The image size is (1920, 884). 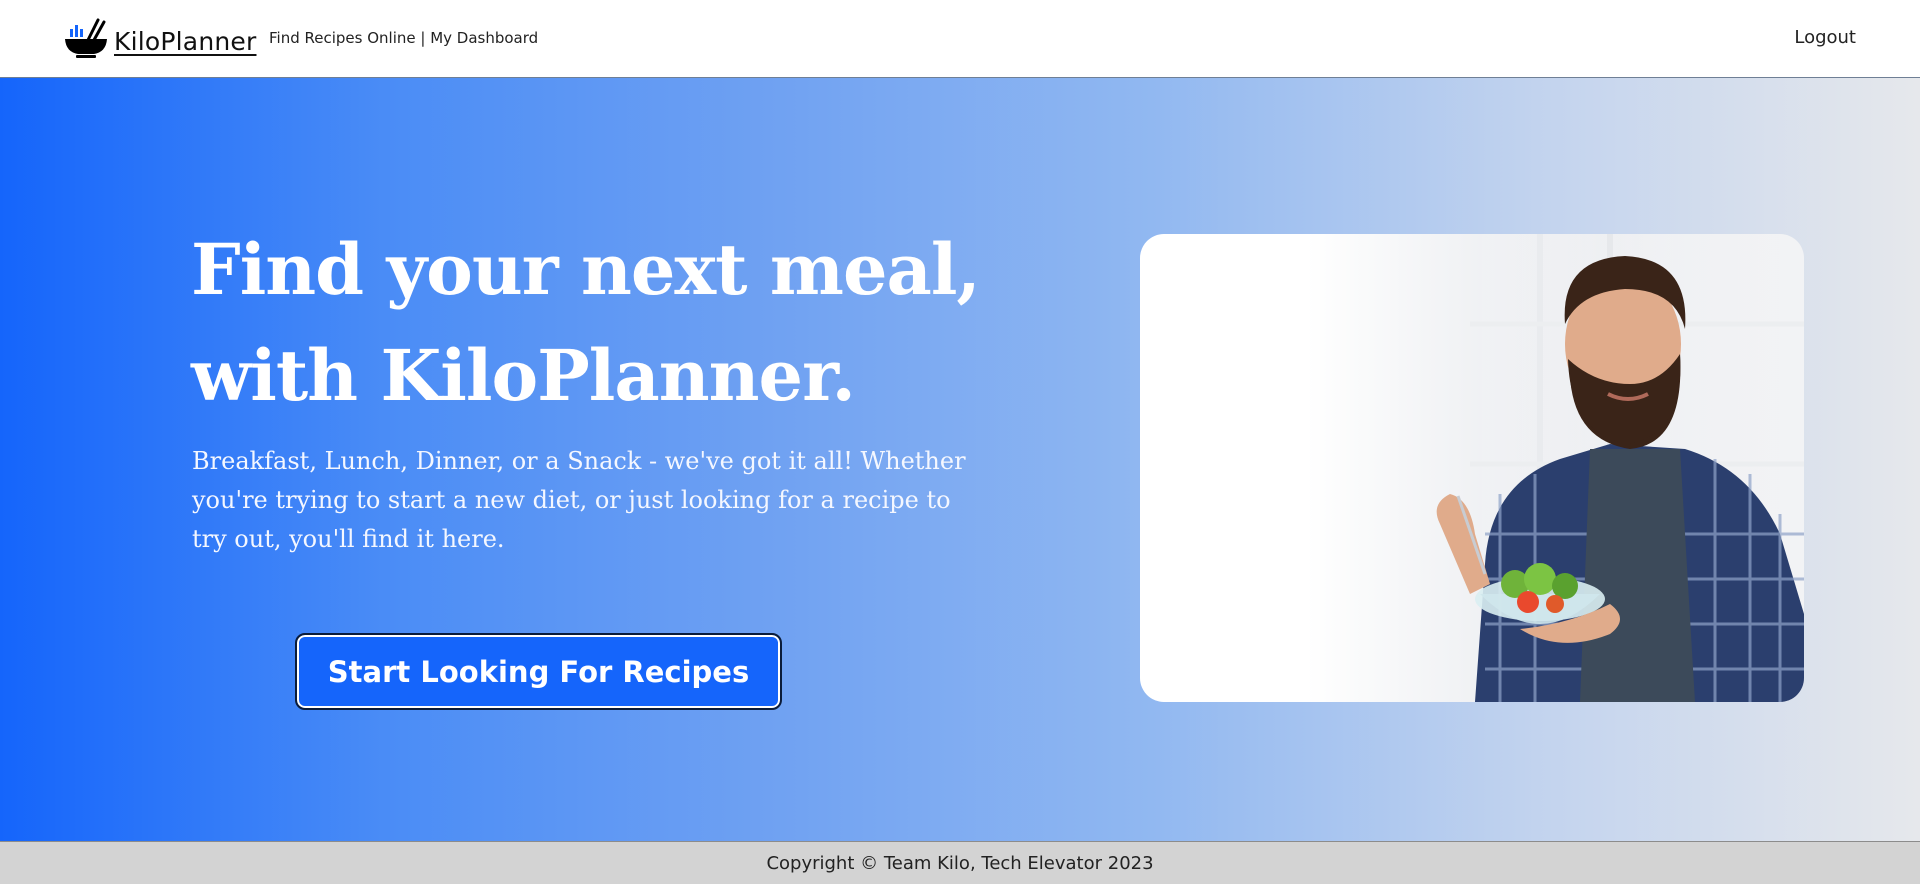 I want to click on brand-link: KiloPlanner, so click(x=160, y=41).